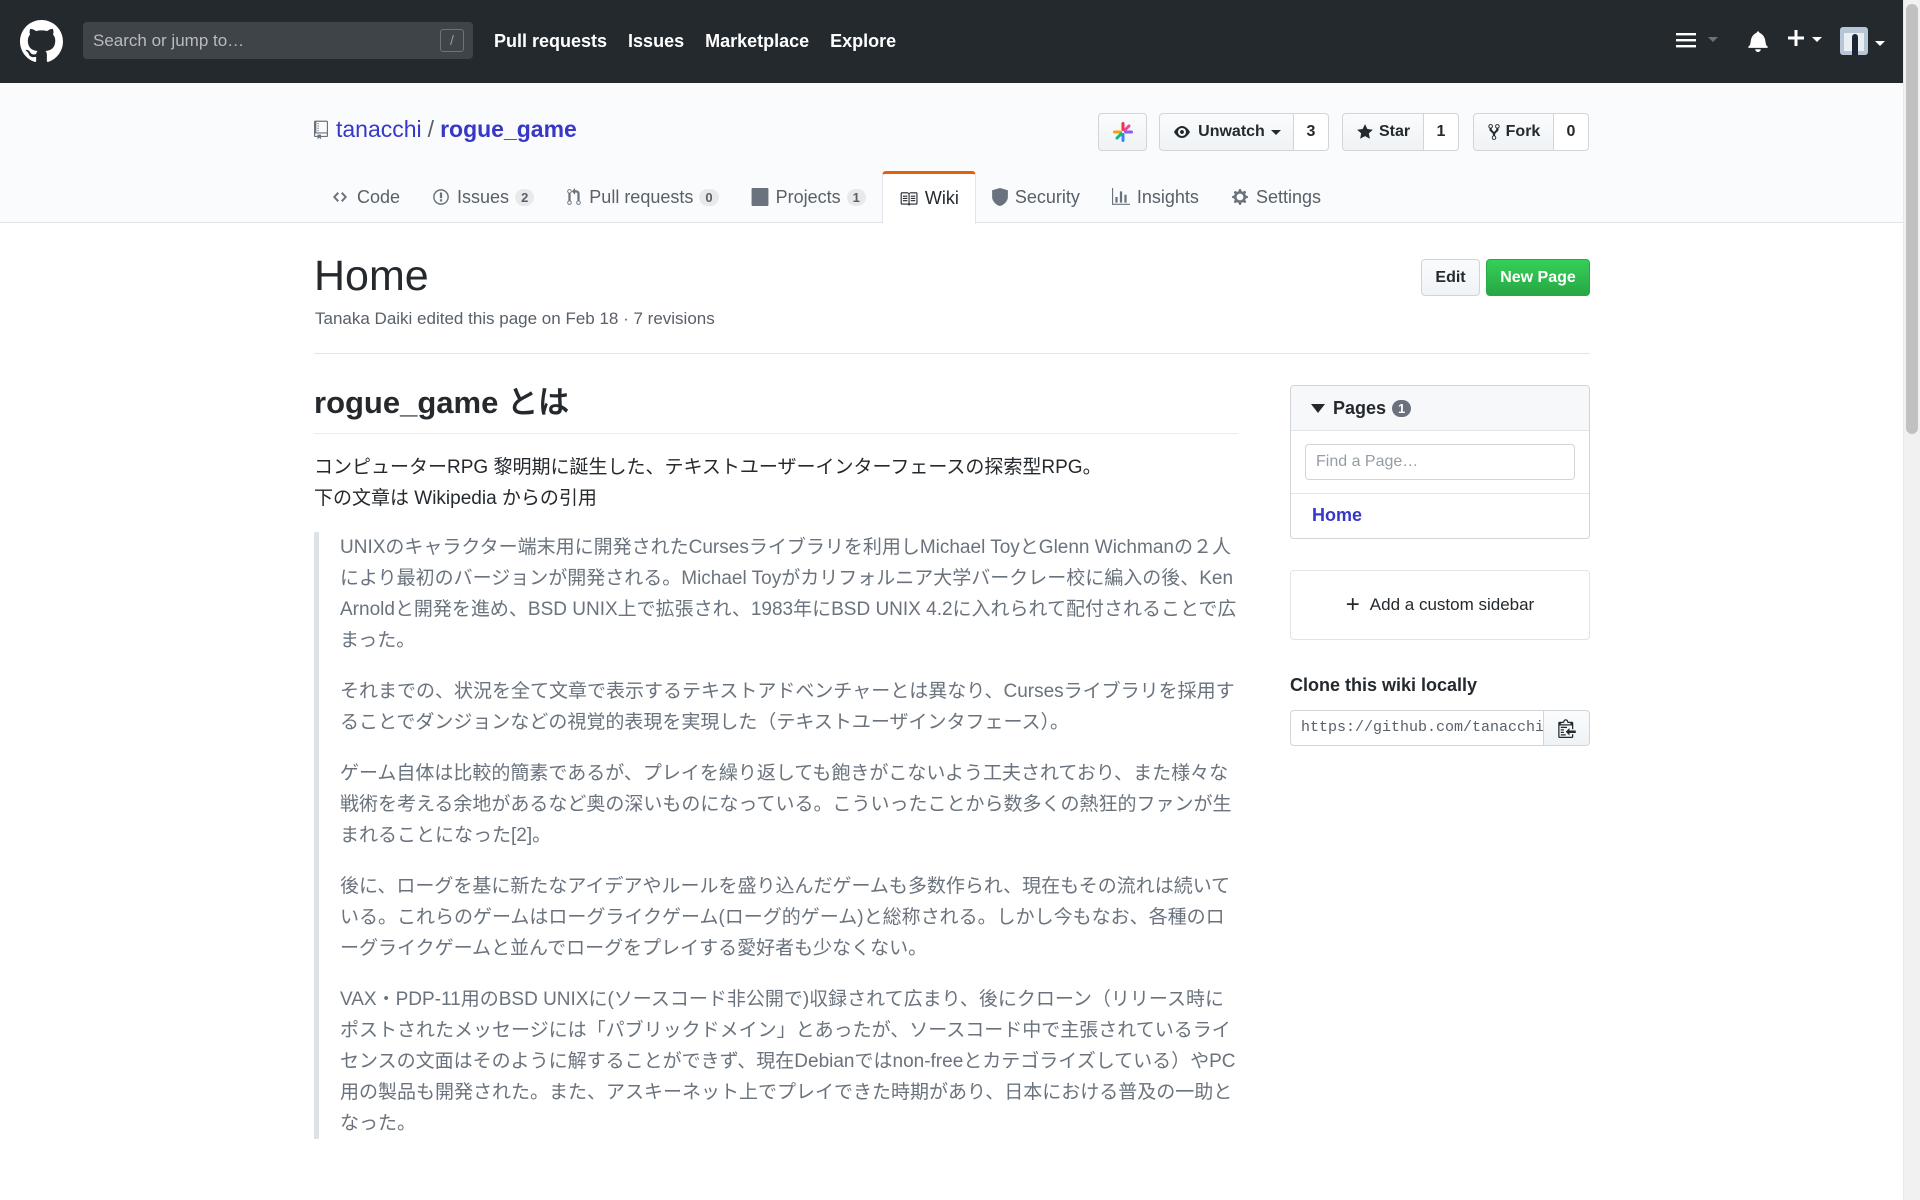 The height and width of the screenshot is (1200, 1920). What do you see at coordinates (525, 197) in the screenshot?
I see `tab-counter: 2` at bounding box center [525, 197].